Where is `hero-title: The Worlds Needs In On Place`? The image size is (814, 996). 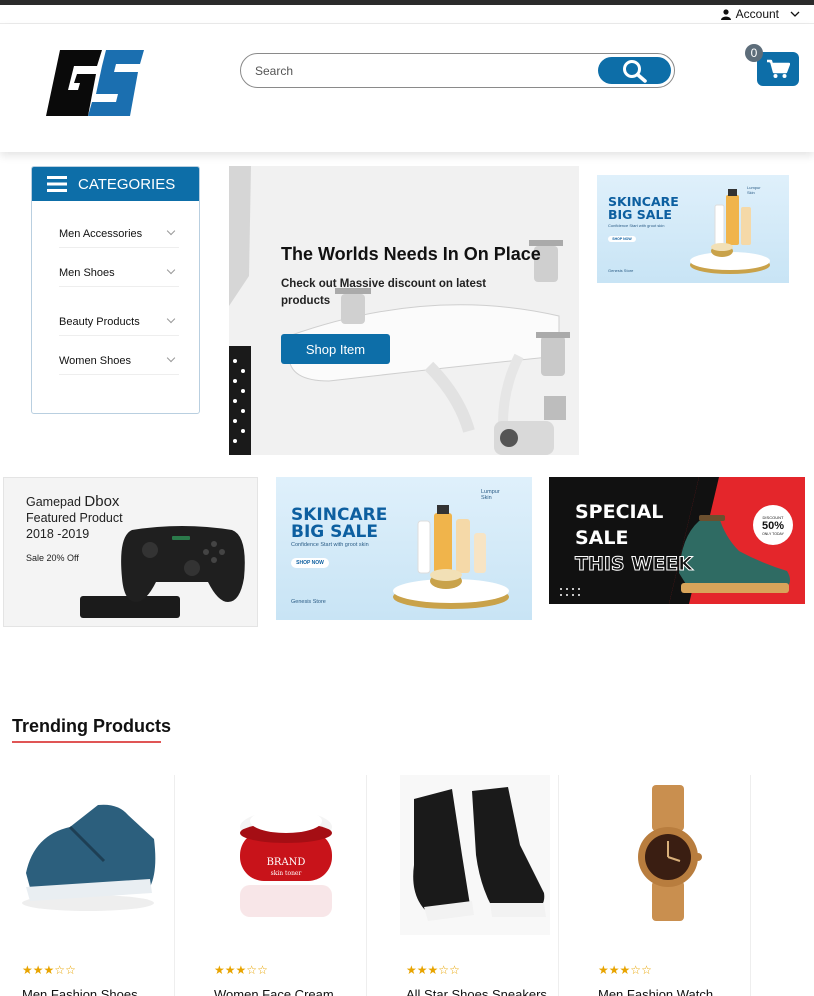 hero-title: The Worlds Needs In On Place is located at coordinates (411, 254).